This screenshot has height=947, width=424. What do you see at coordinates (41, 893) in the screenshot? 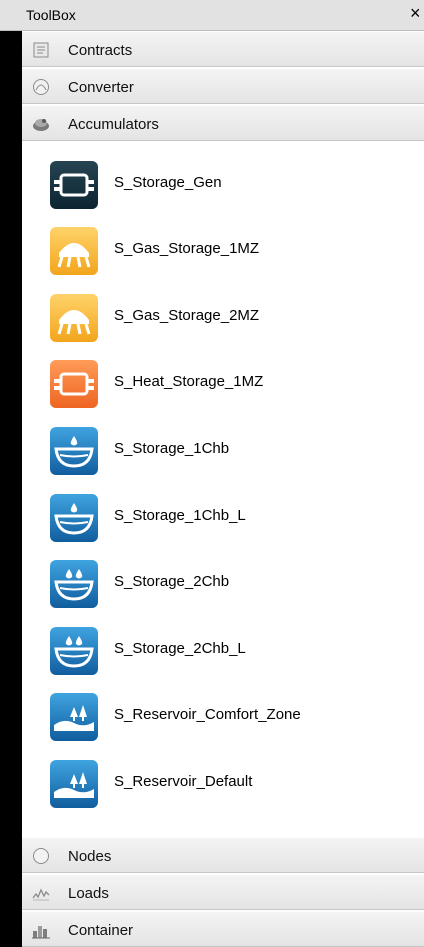
I see `loads-icon` at bounding box center [41, 893].